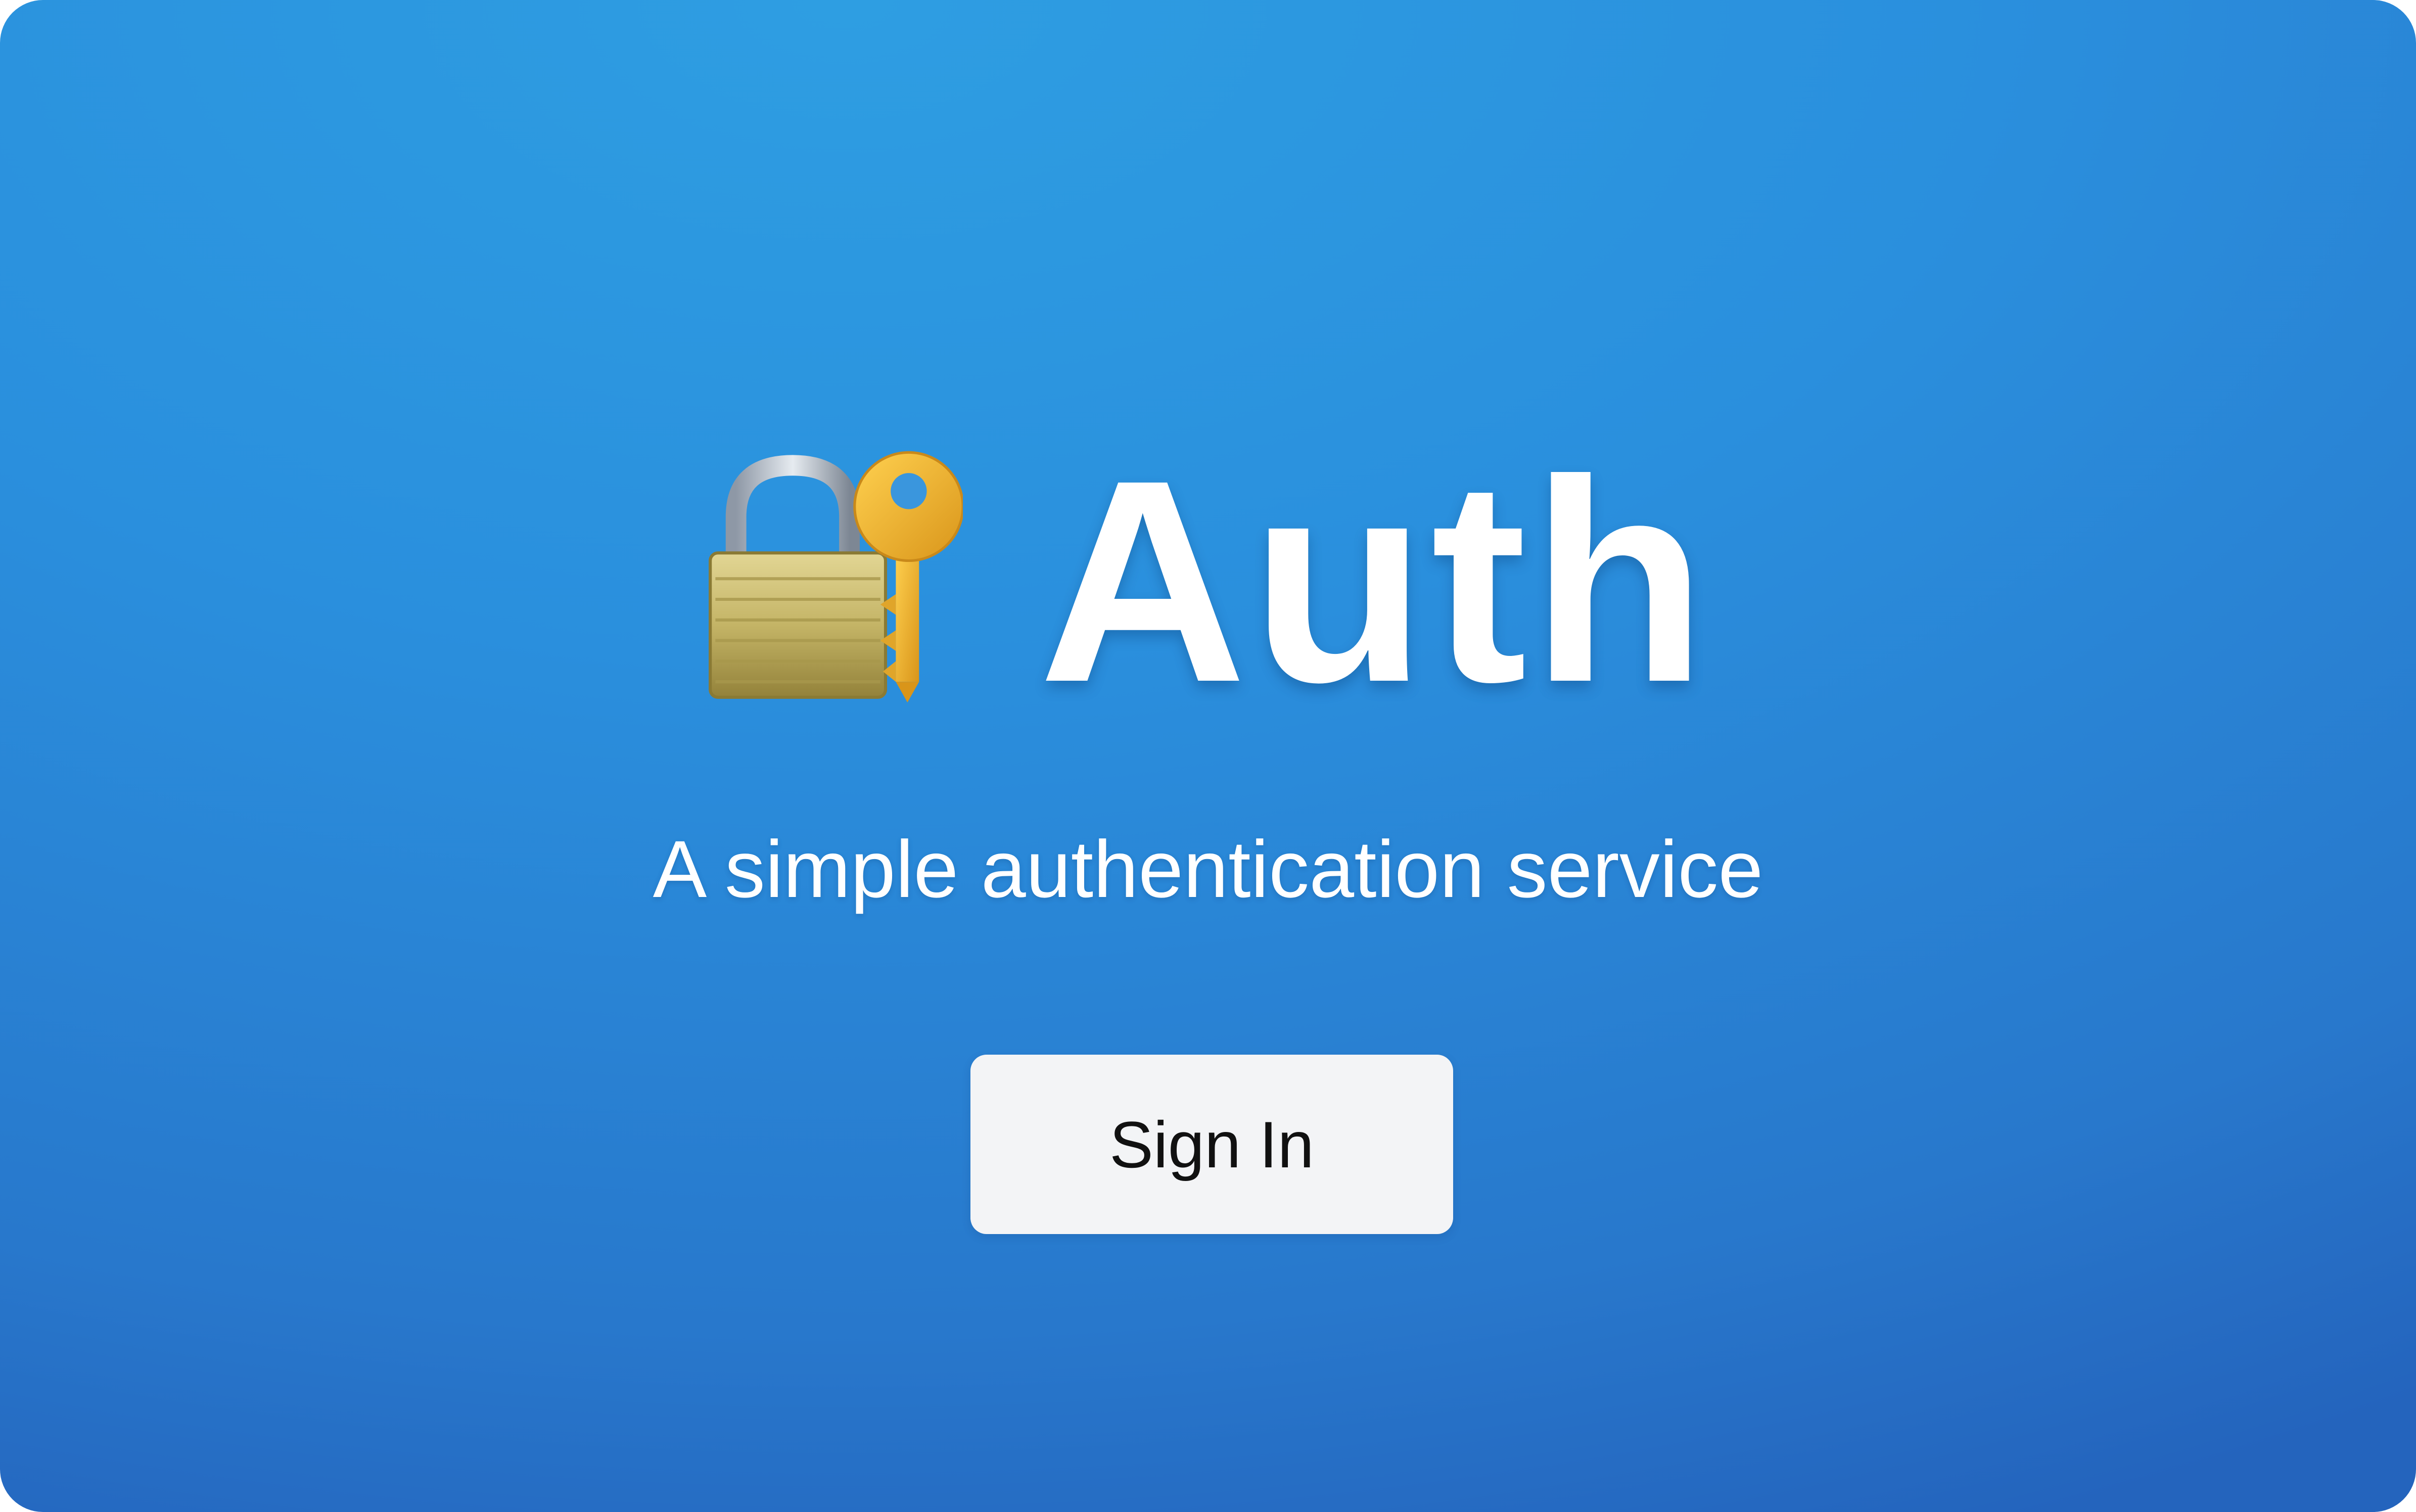 This screenshot has width=2416, height=1512. Describe the element at coordinates (1208, 869) in the screenshot. I see `app-tagline: A simple authentication service` at that location.